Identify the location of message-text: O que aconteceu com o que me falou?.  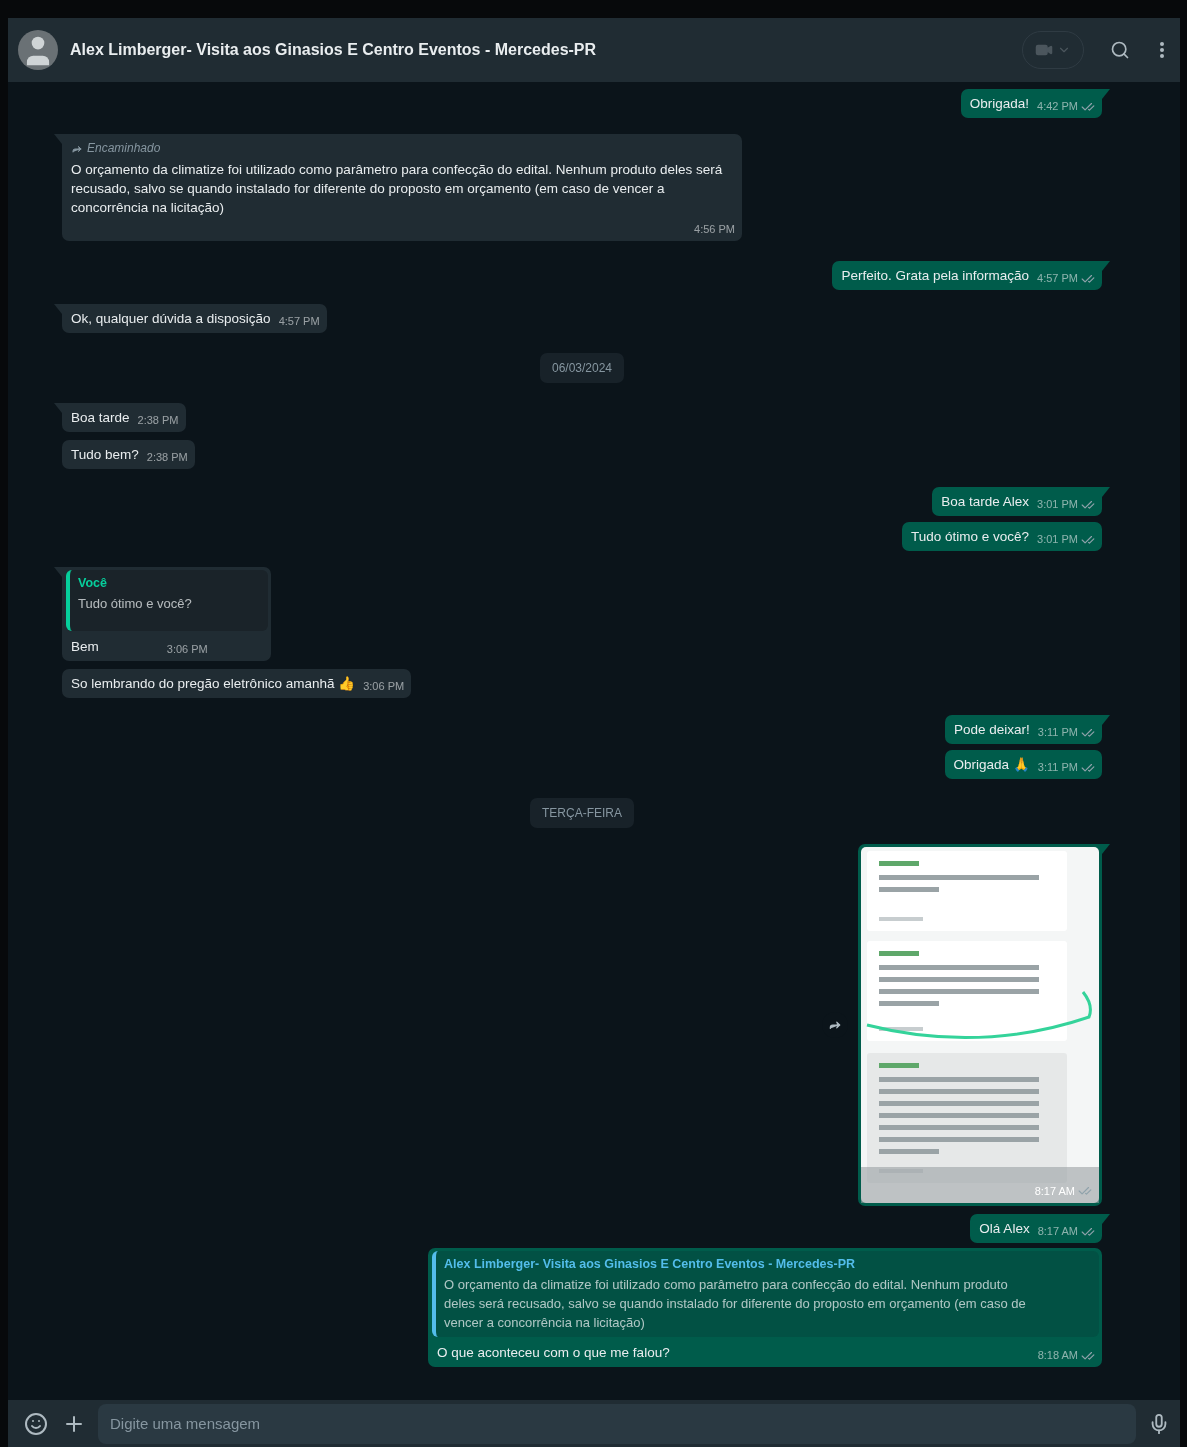
(553, 1353).